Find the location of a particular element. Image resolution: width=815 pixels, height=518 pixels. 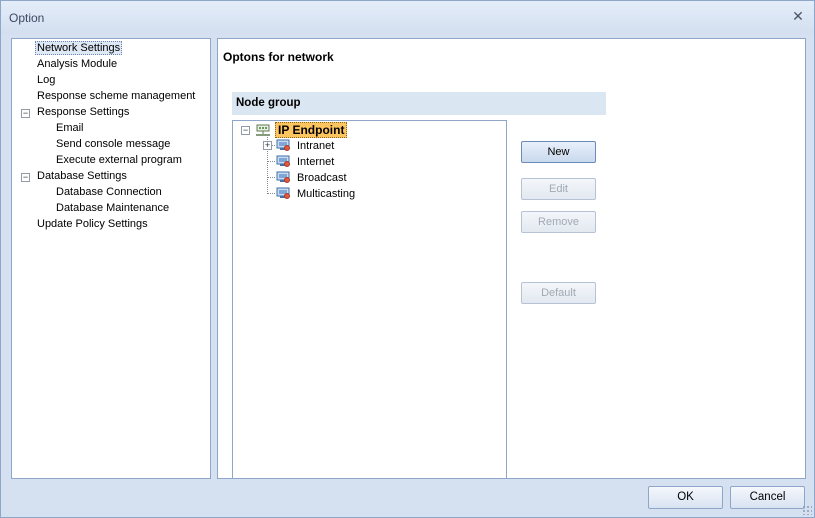

nav-item-label: Send console message is located at coordinates (113, 144).